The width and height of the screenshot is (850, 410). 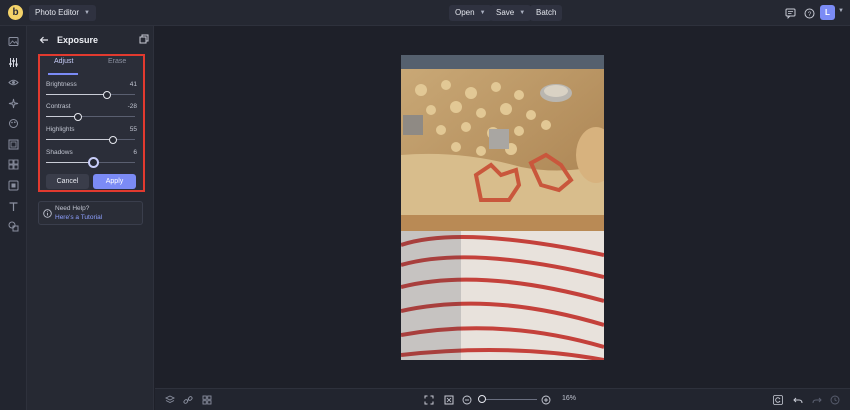 I want to click on zoom-slider-thumb, so click(x=482, y=399).